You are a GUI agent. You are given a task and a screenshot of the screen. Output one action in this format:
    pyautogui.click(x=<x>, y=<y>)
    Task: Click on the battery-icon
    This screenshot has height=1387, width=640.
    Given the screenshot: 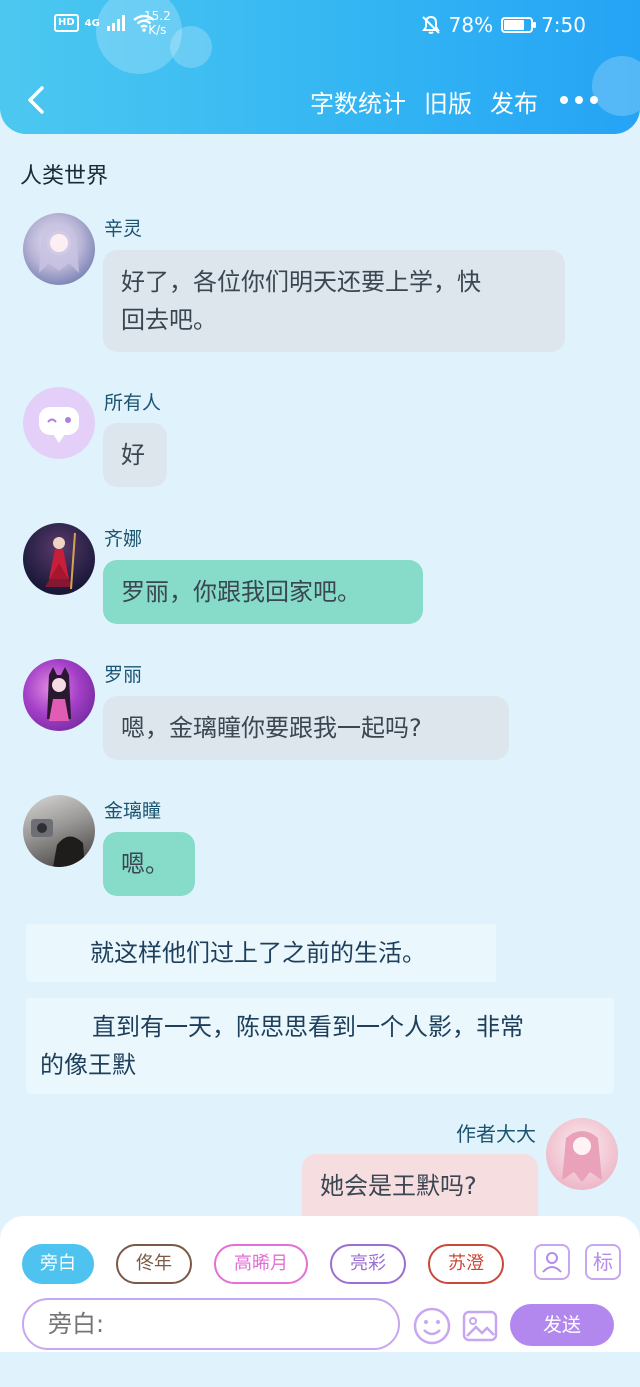 What is the action you would take?
    pyautogui.click(x=519, y=25)
    